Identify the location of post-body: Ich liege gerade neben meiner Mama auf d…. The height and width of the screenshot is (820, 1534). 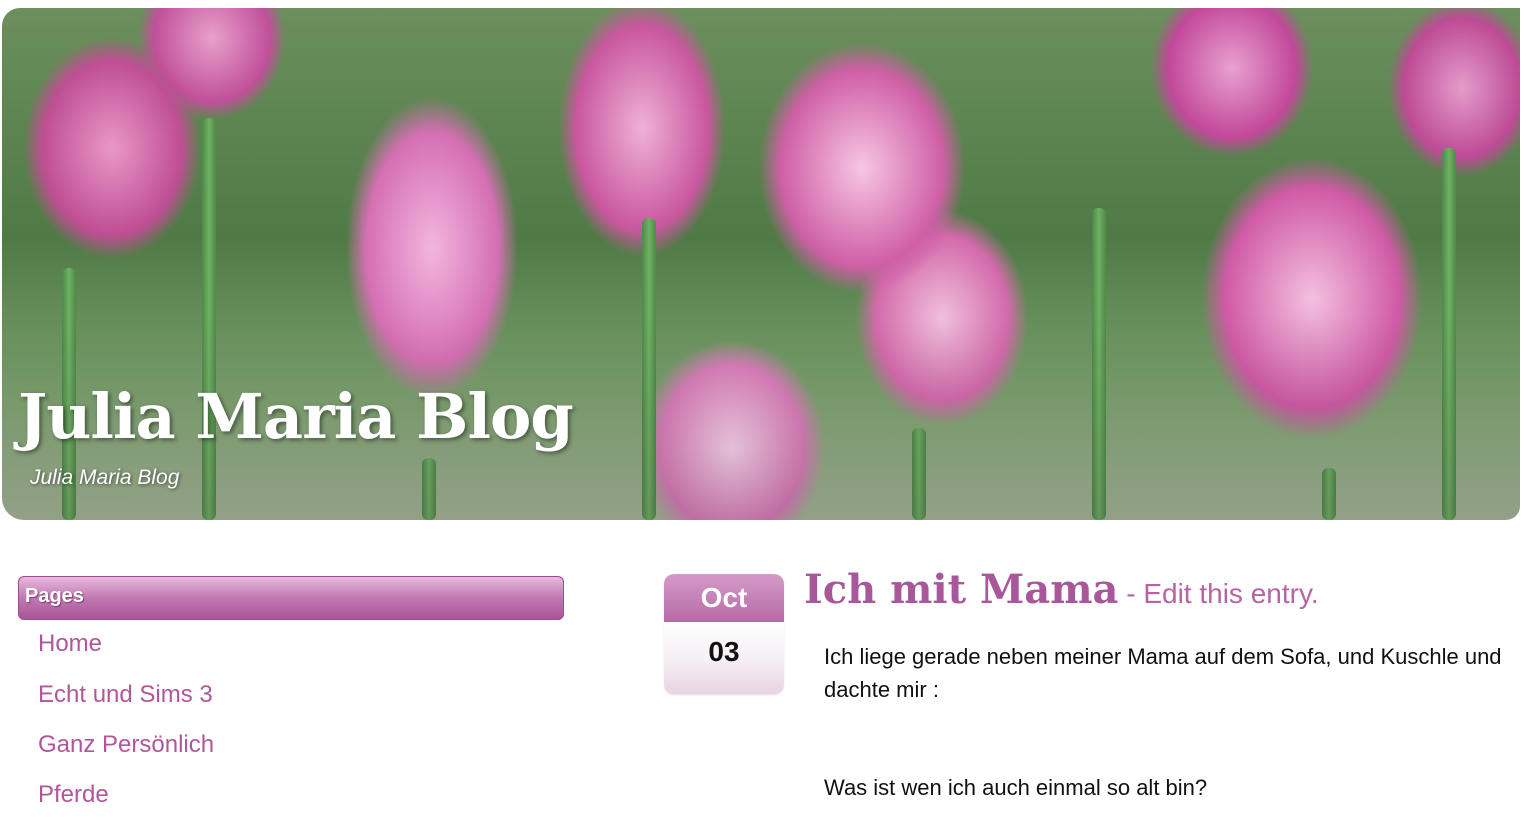
(1174, 722).